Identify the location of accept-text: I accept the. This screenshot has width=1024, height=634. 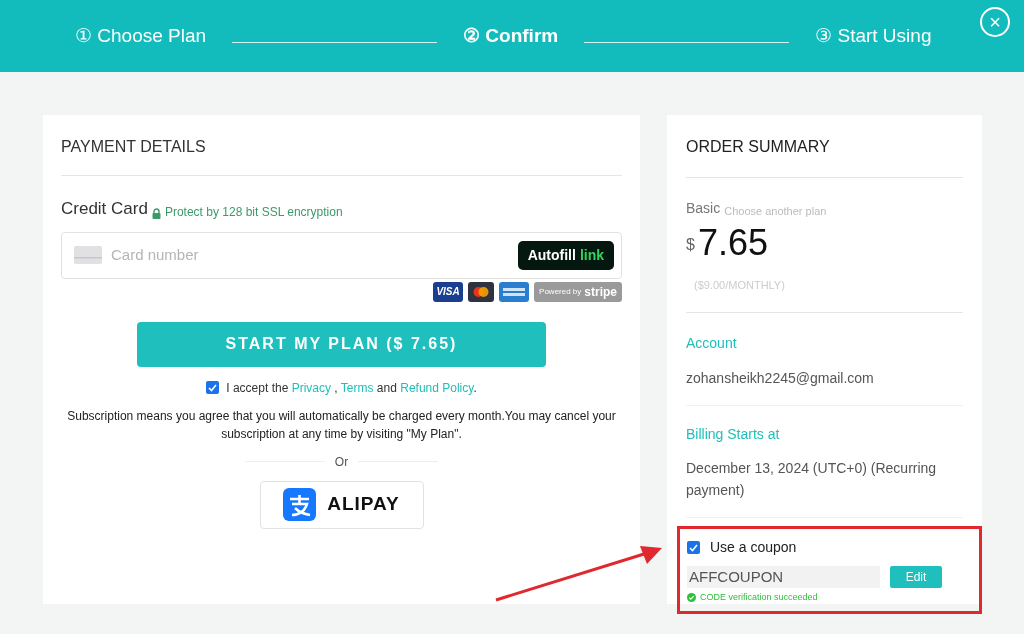
(257, 387).